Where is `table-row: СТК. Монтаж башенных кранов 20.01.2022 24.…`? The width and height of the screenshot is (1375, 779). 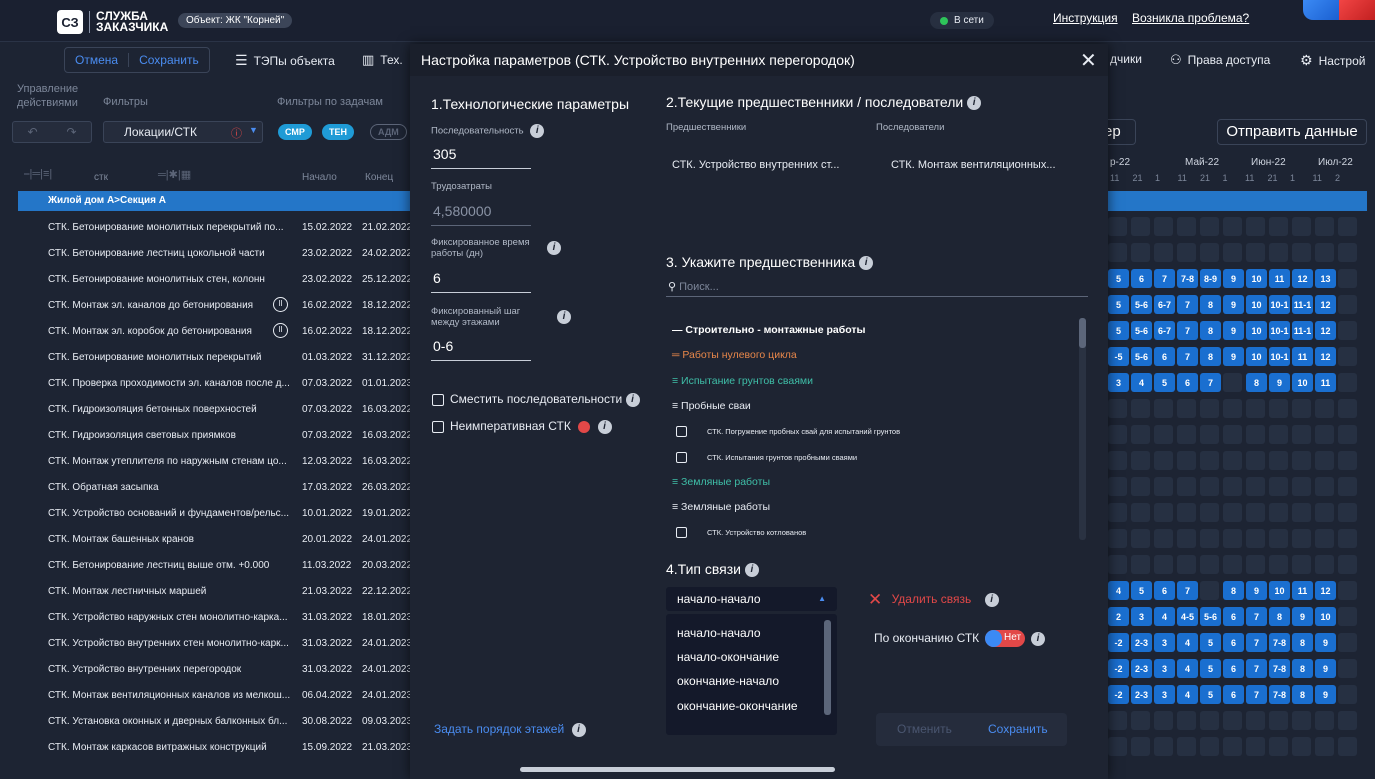
table-row: СТК. Монтаж башенных кранов 20.01.2022 24.… is located at coordinates (215, 539).